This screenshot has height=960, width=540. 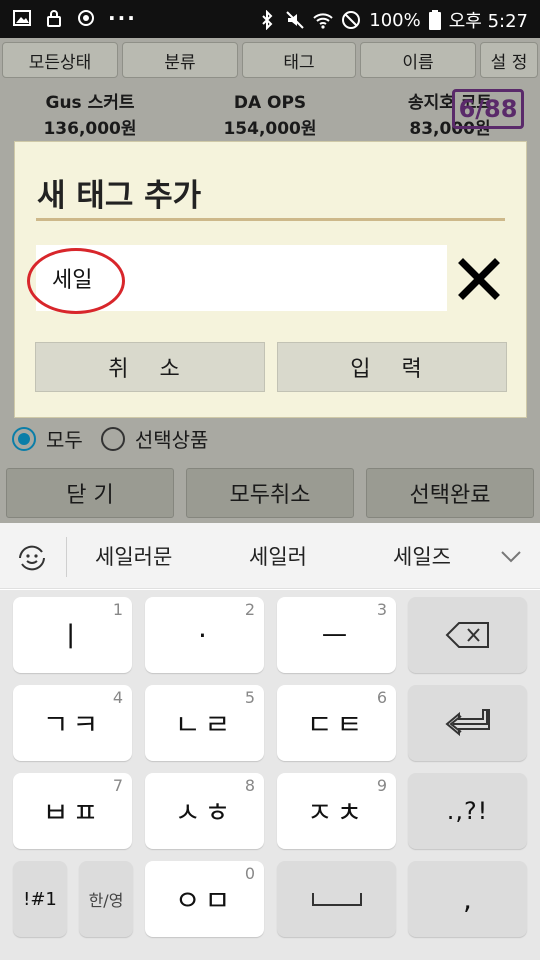 I want to click on tab-settings: 설 정, so click(x=509, y=60).